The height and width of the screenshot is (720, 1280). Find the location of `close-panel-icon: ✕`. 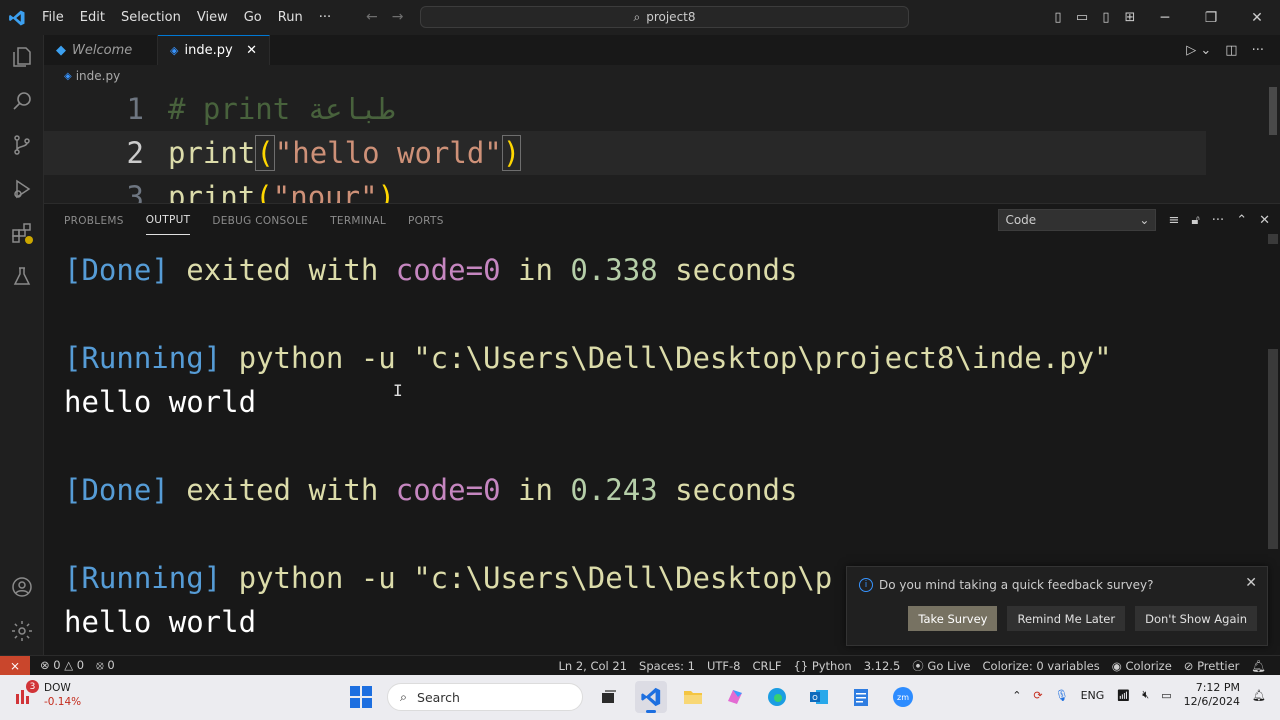

close-panel-icon: ✕ is located at coordinates (1264, 220).